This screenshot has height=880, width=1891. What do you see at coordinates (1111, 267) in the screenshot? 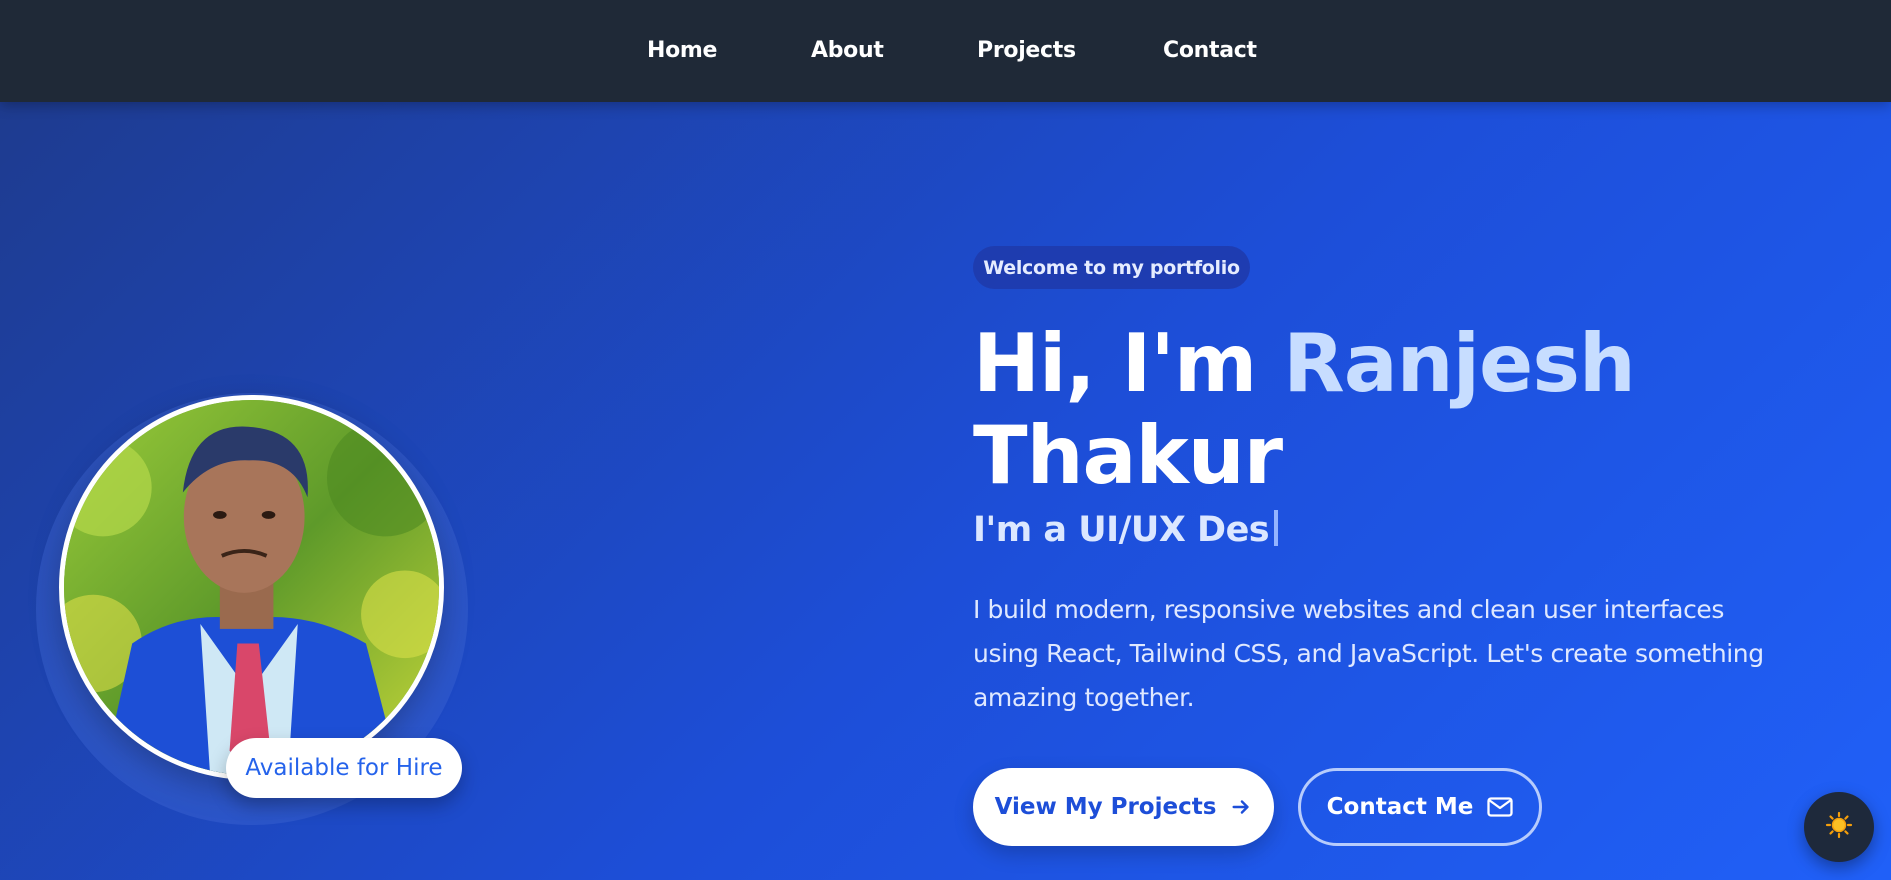
I see `welcome-badge: Welcome to my portfolio` at bounding box center [1111, 267].